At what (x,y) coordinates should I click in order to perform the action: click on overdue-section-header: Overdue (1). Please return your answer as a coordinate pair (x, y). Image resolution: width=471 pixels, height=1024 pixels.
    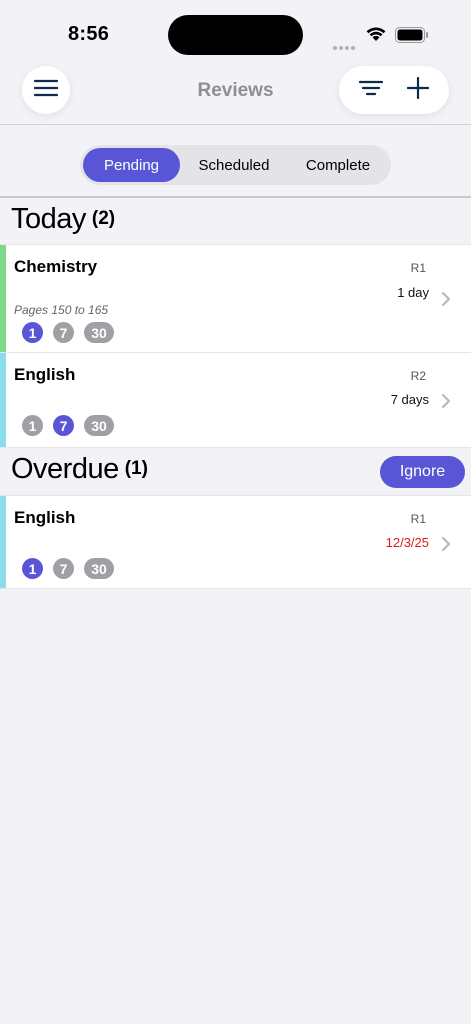
    Looking at the image, I should click on (79, 469).